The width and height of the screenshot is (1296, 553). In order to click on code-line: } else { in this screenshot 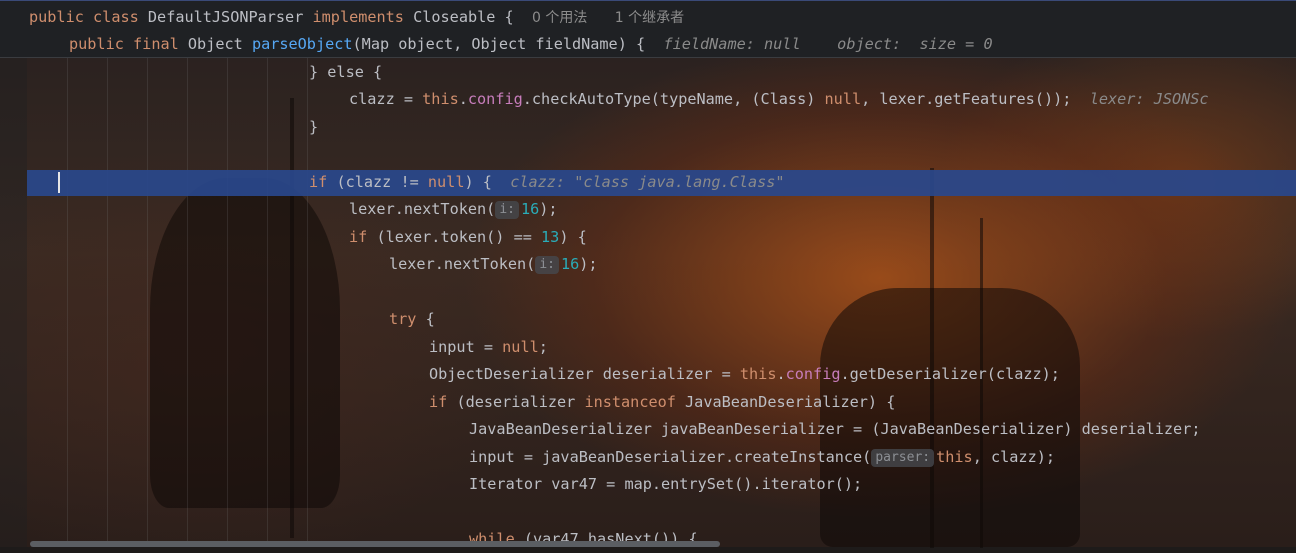, I will do `click(345, 72)`.